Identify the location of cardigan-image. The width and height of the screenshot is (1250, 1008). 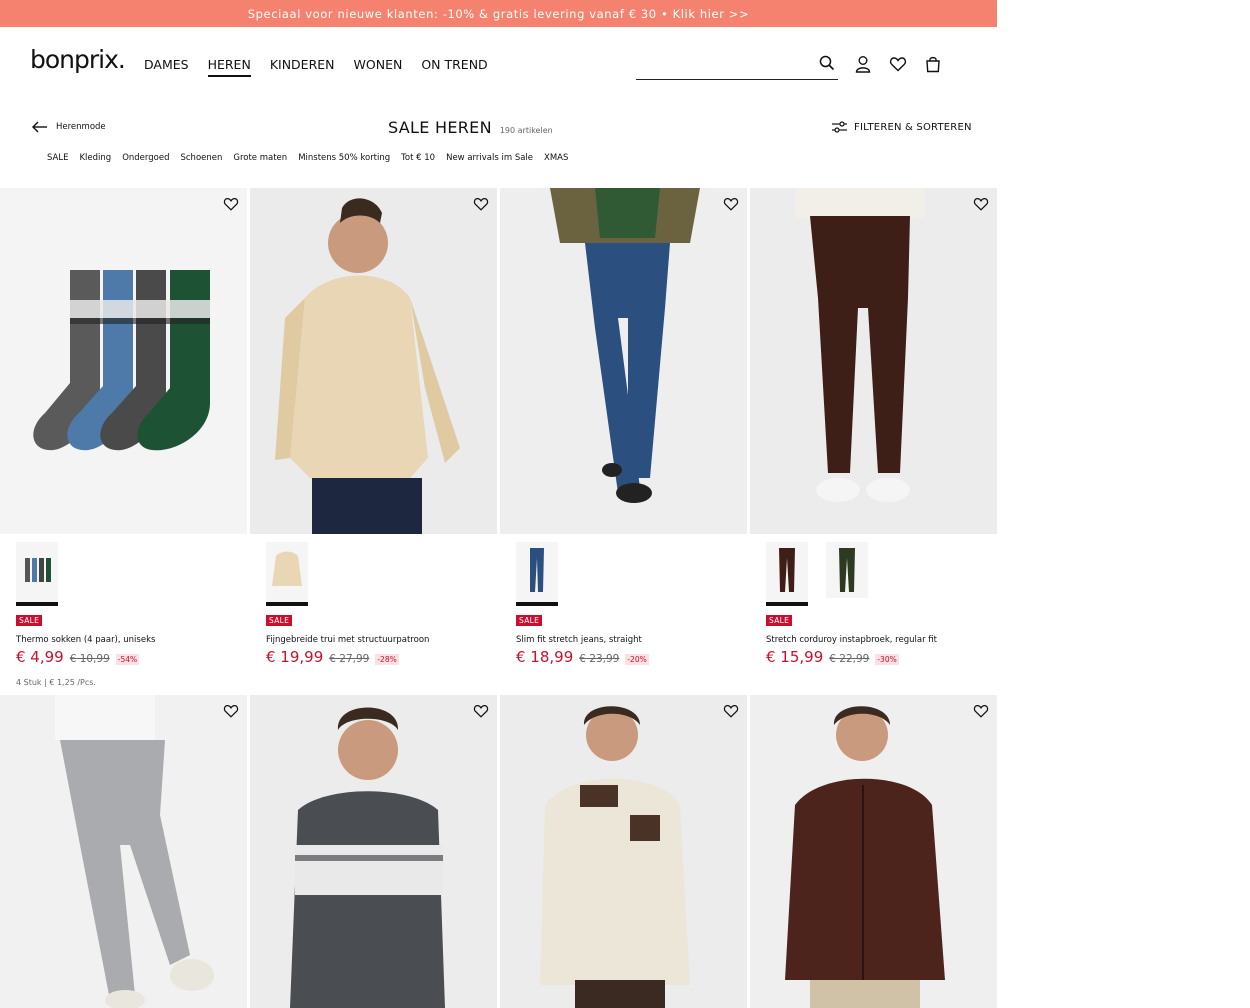
(865, 857).